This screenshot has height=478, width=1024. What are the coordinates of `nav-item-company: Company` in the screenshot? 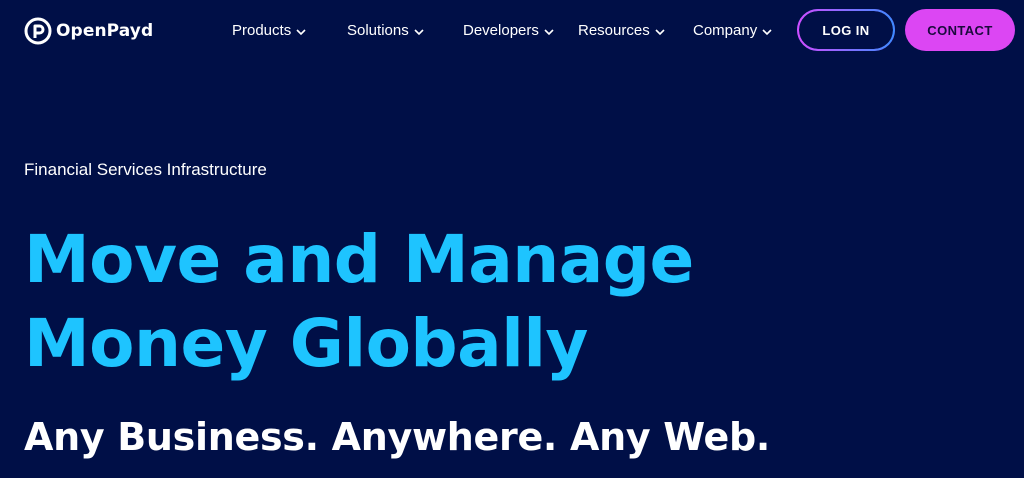 It's located at (733, 30).